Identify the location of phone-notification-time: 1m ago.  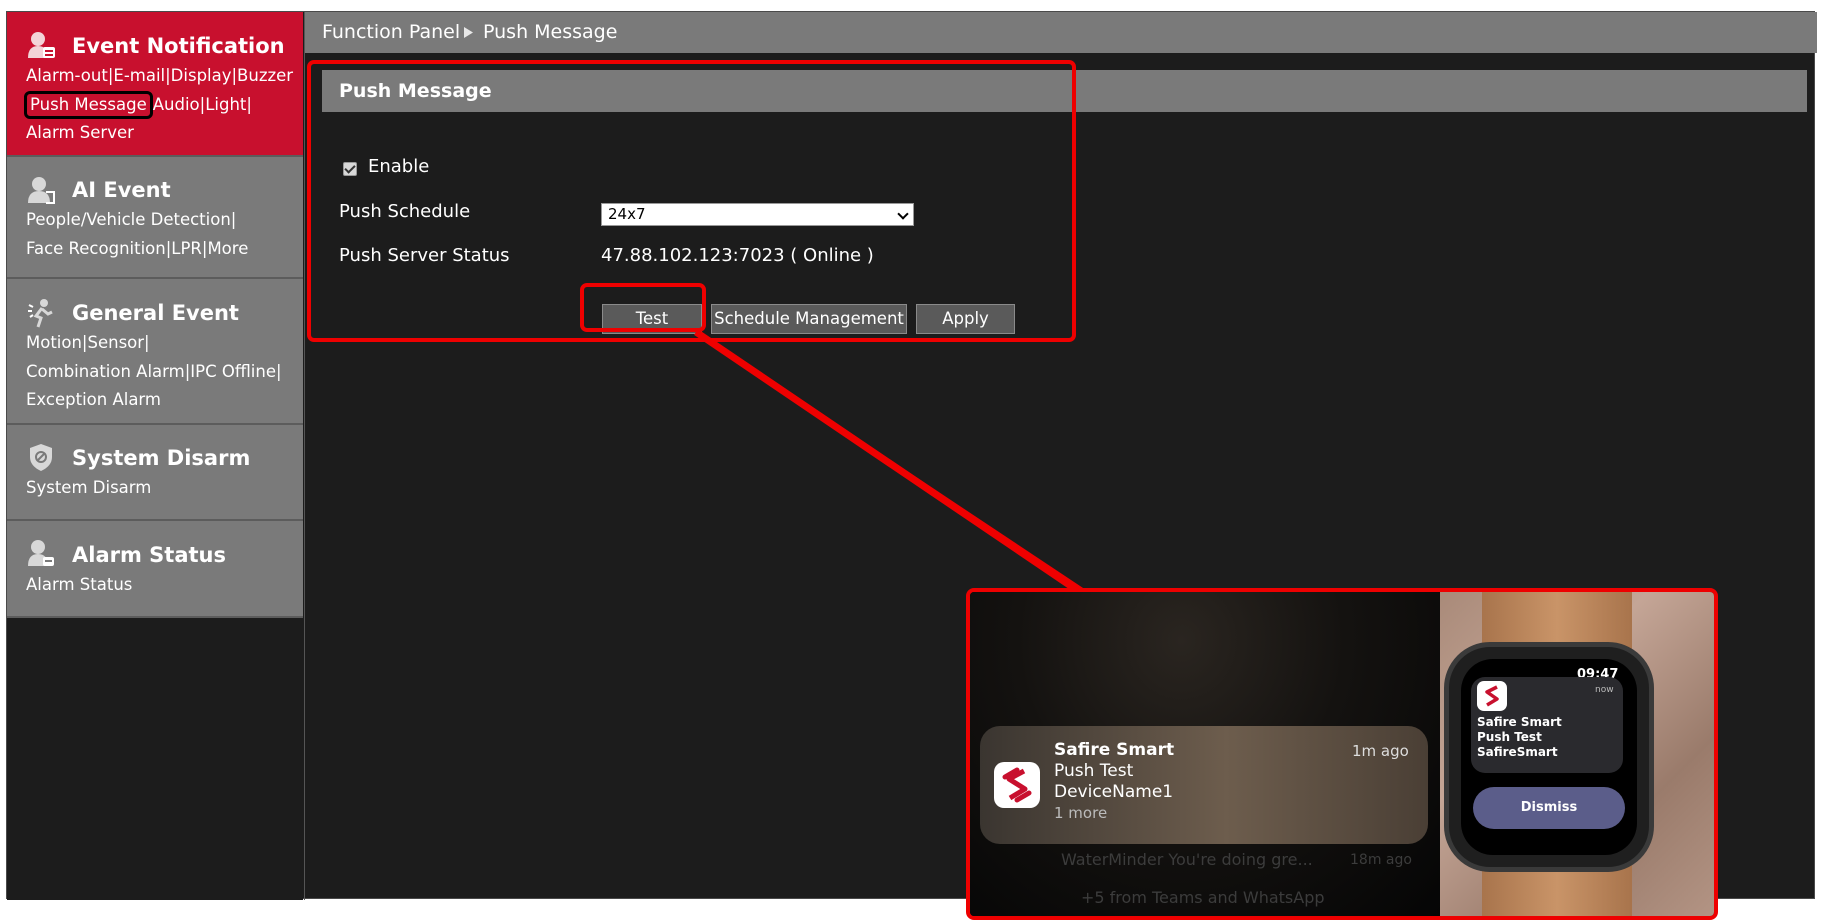
(1380, 751).